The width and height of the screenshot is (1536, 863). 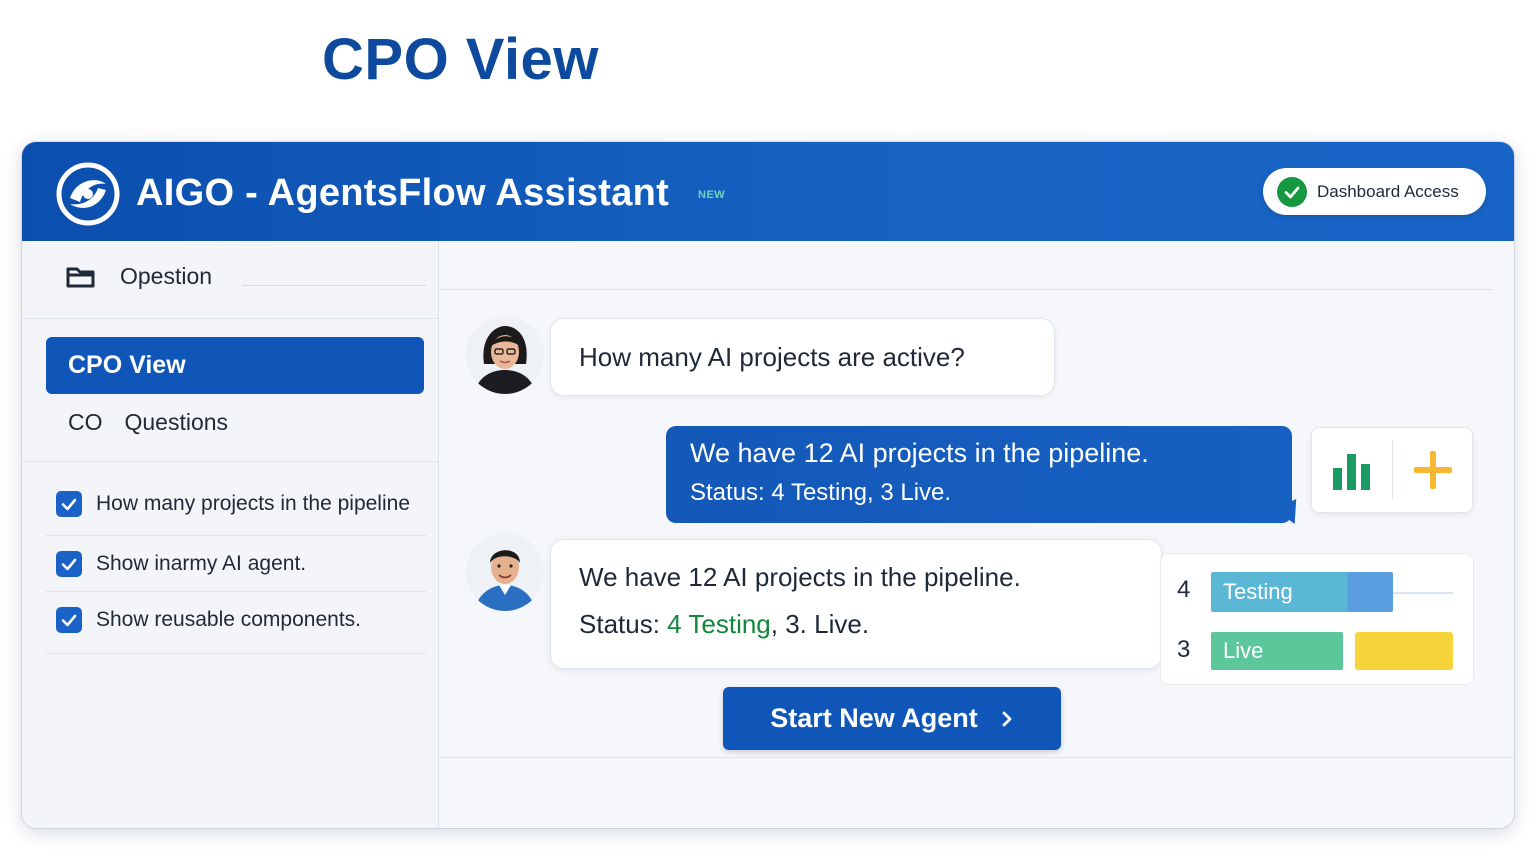 What do you see at coordinates (772, 356) in the screenshot?
I see `question-text: How many AI projects are active?` at bounding box center [772, 356].